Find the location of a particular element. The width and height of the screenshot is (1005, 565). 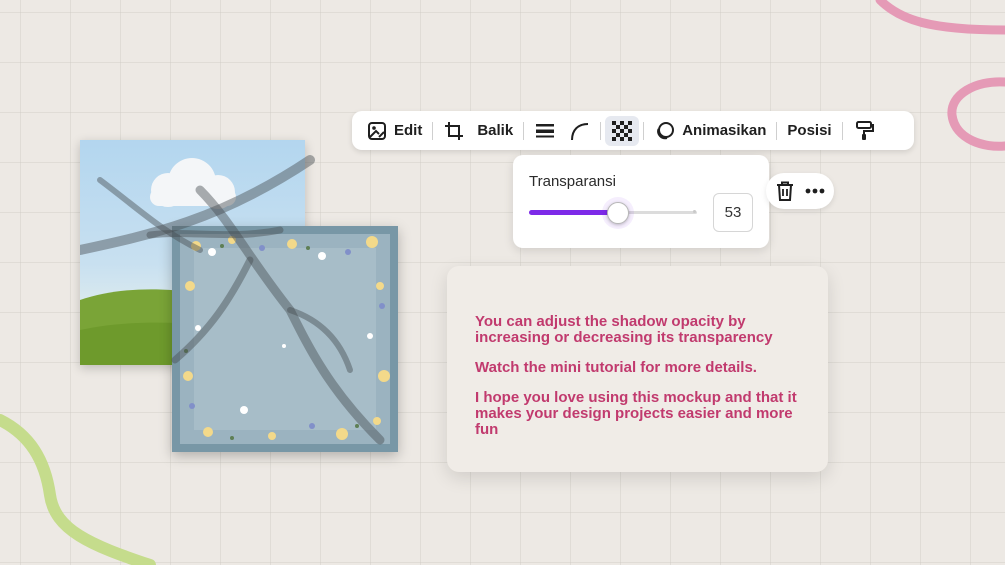

copy-style-button is located at coordinates (864, 131).